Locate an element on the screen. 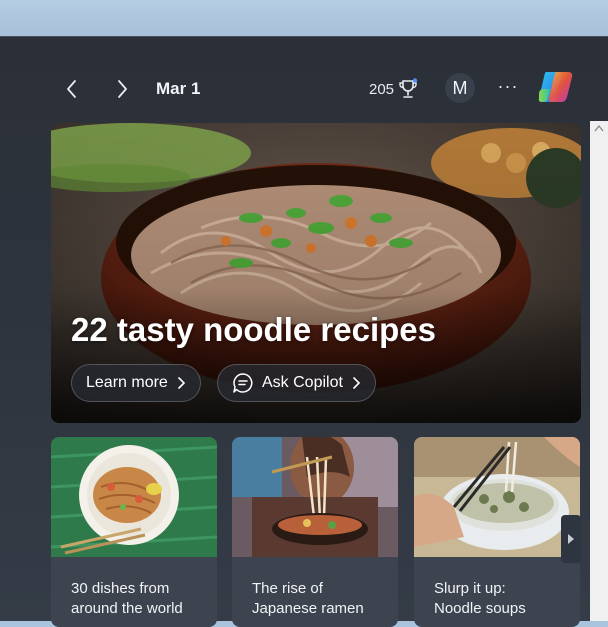 This screenshot has width=608, height=627. vertical-scrollbar is located at coordinates (599, 371).